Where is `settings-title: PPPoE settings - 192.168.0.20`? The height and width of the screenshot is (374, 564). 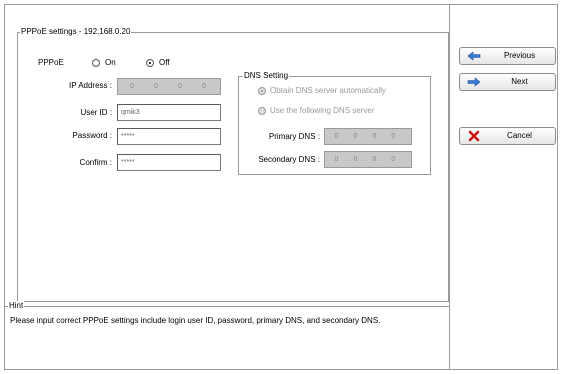
settings-title: PPPoE settings - 192.168.0.20 is located at coordinates (76, 31).